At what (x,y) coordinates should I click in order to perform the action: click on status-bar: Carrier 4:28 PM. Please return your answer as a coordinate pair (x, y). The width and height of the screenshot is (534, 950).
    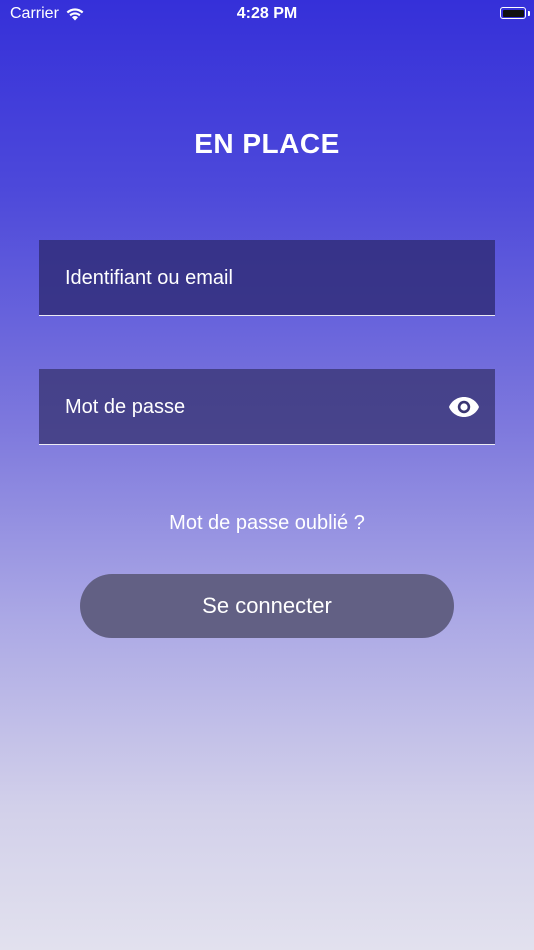
    Looking at the image, I should click on (267, 14).